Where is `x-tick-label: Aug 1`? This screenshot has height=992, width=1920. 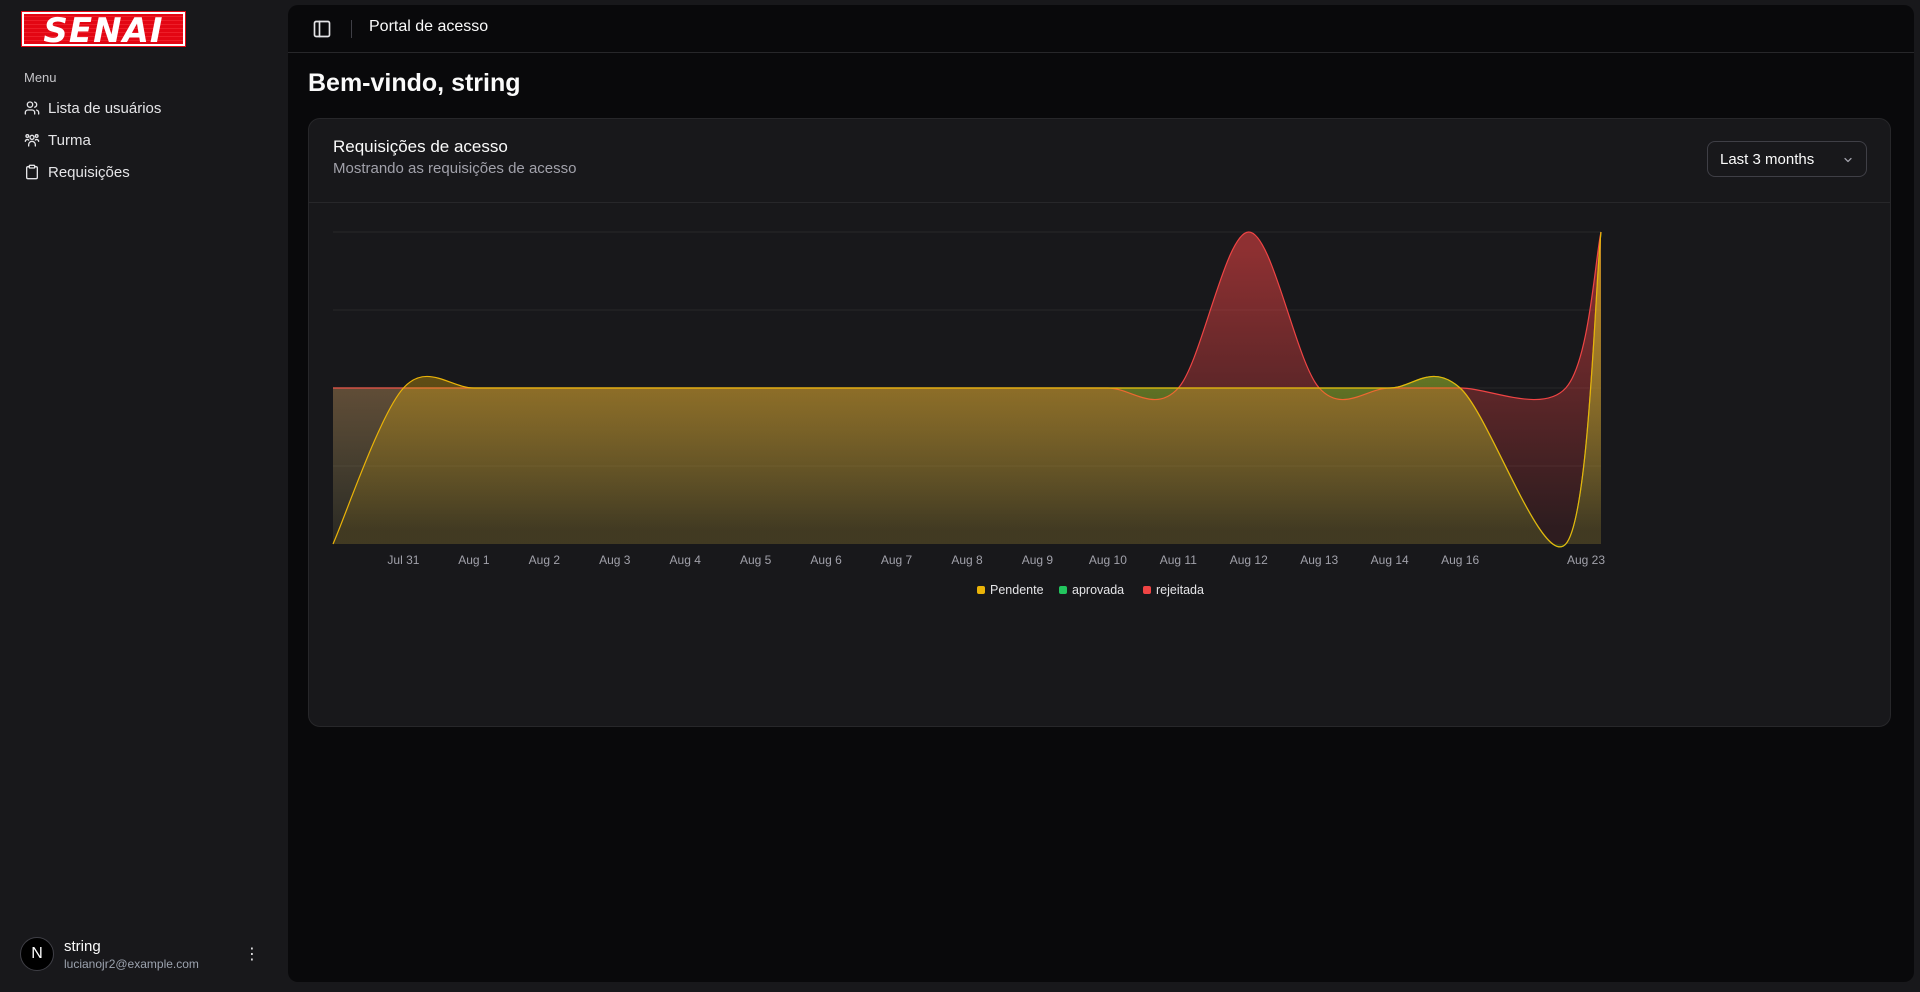
x-tick-label: Aug 1 is located at coordinates (474, 560).